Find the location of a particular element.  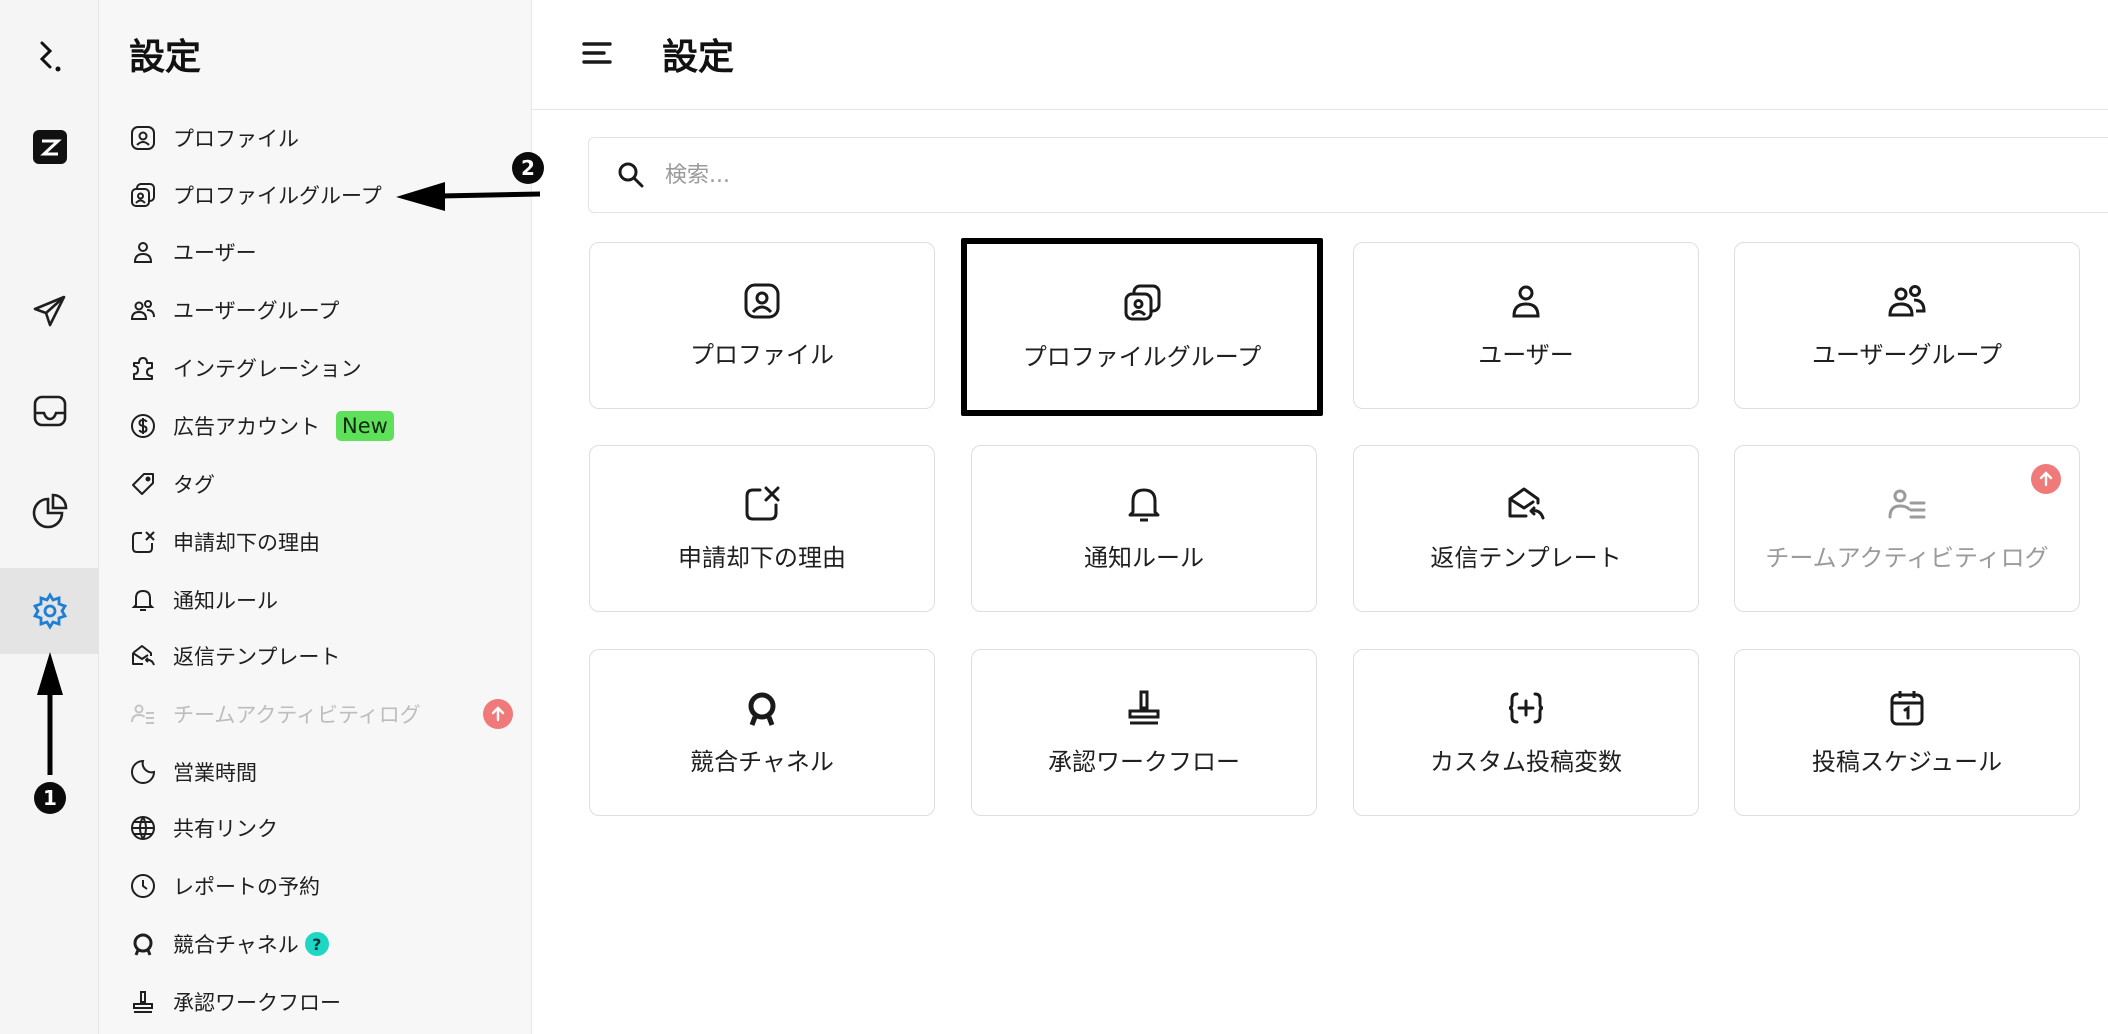

sidebar-item-rejection-reason: 申請却下の理由 is located at coordinates (315, 542).